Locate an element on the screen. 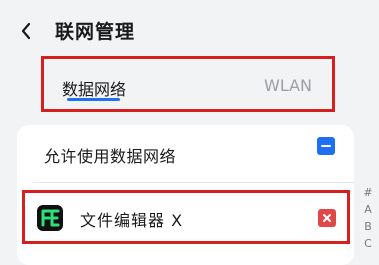 Image resolution: width=379 pixels, height=265 pixels. back-arrow-icon is located at coordinates (26, 31).